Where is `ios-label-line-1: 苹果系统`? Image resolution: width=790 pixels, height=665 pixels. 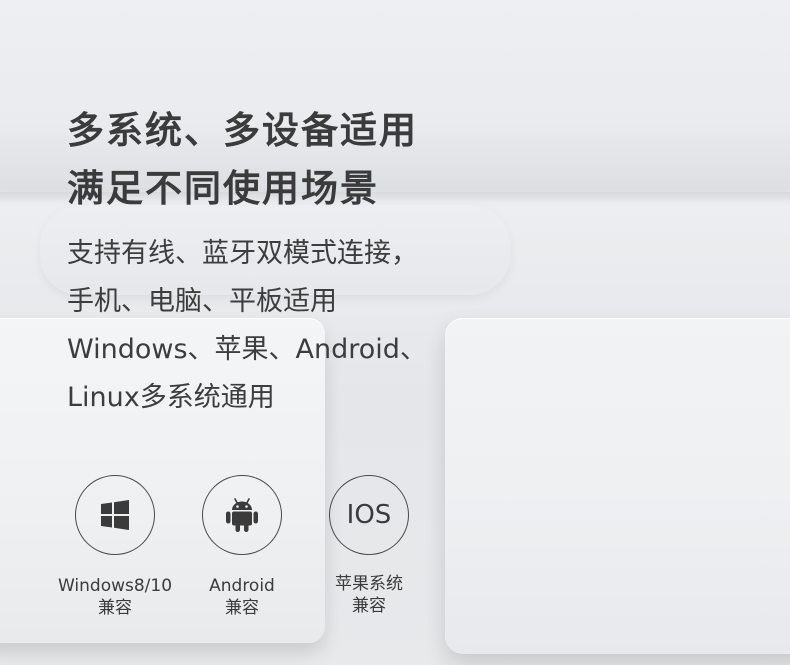
ios-label-line-1: 苹果系统 is located at coordinates (369, 584).